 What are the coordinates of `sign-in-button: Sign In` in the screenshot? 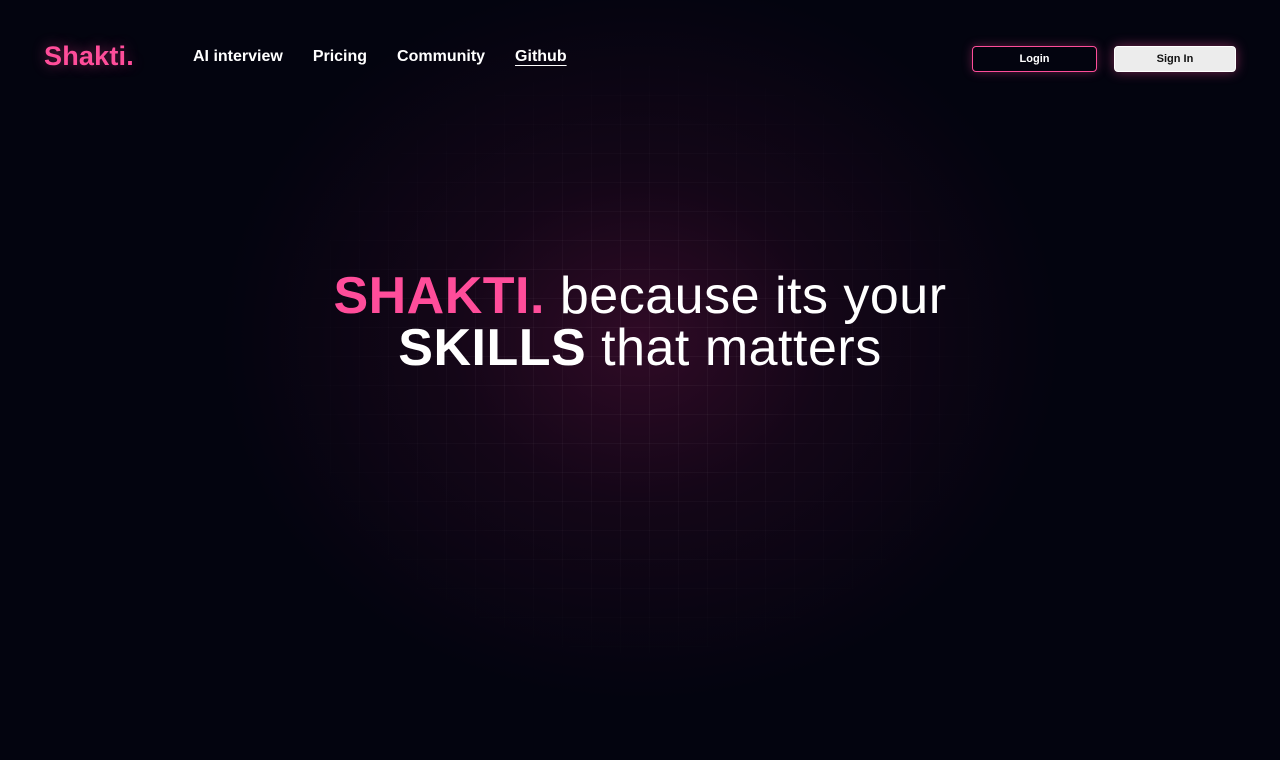 It's located at (1175, 59).